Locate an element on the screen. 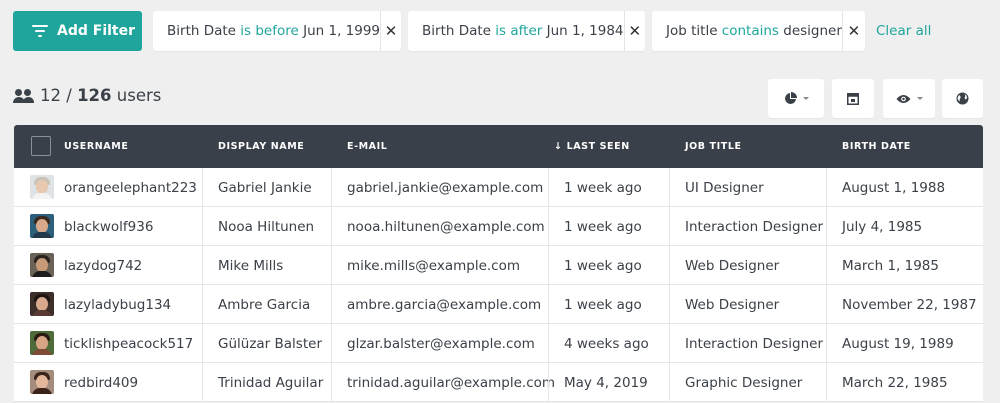  column-header-last-seen: ↓ LAST SEEN is located at coordinates (592, 146).